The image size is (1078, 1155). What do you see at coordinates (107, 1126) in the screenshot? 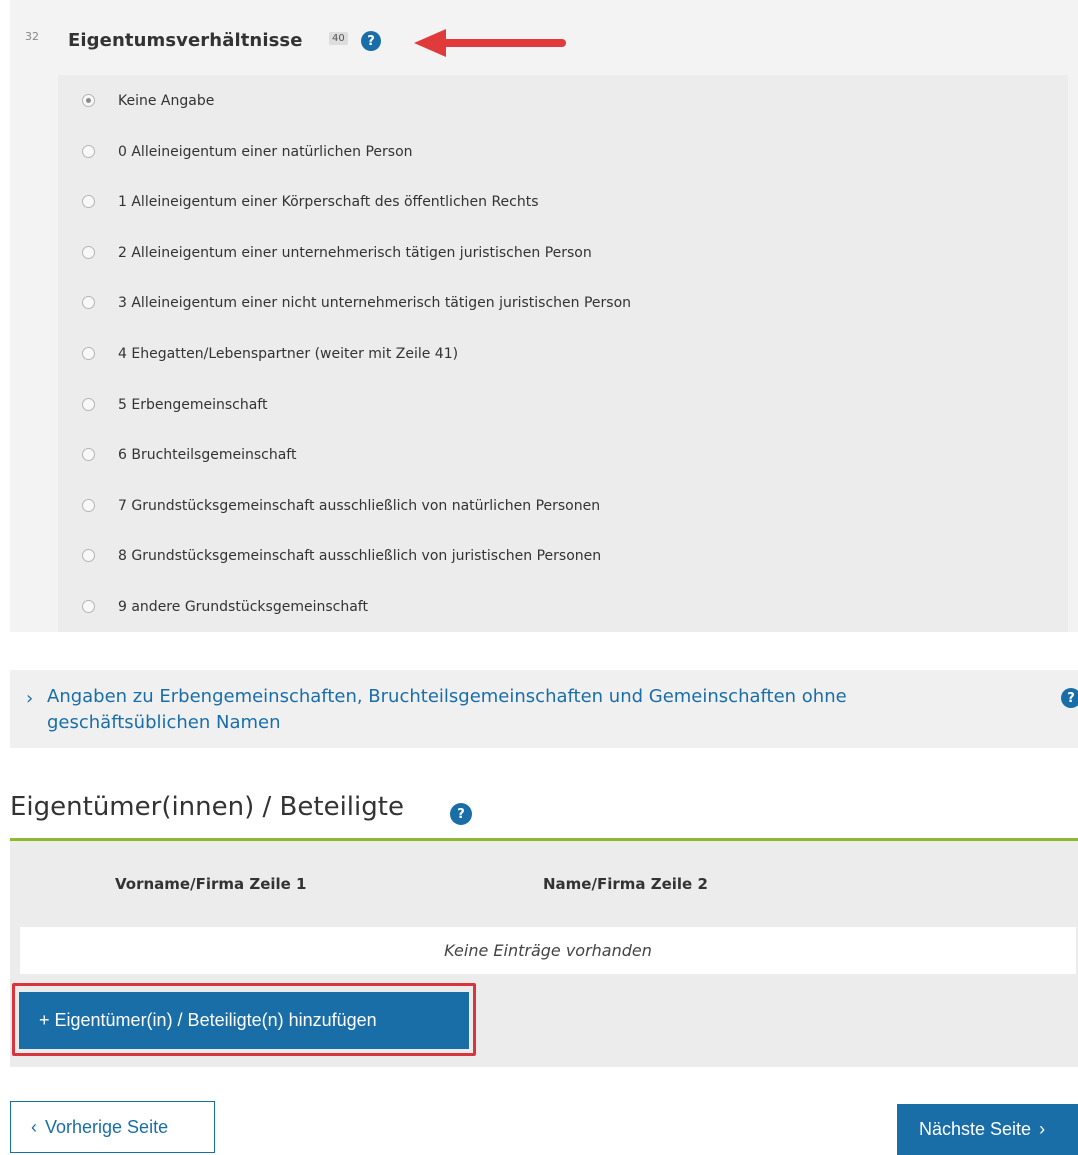
I see `previous-page-label: Vorherige Seite` at bounding box center [107, 1126].